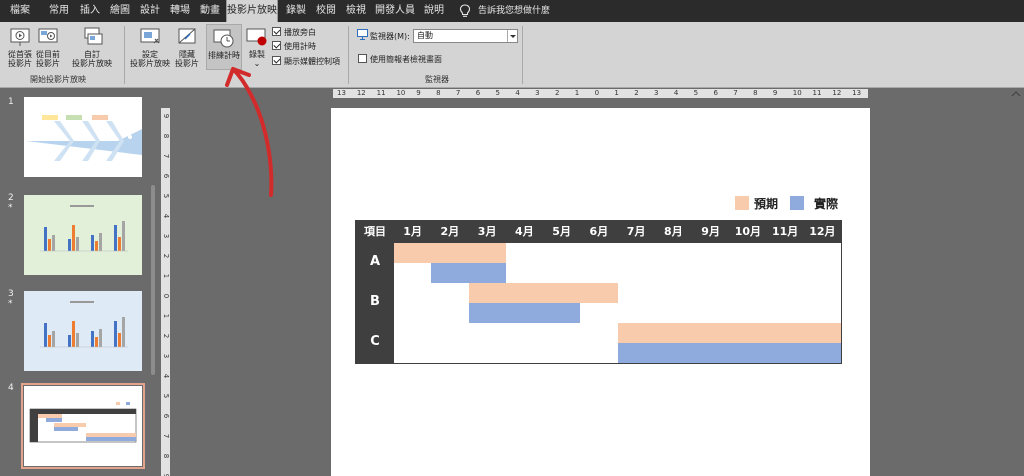  I want to click on slideshow-start-icon, so click(20, 37).